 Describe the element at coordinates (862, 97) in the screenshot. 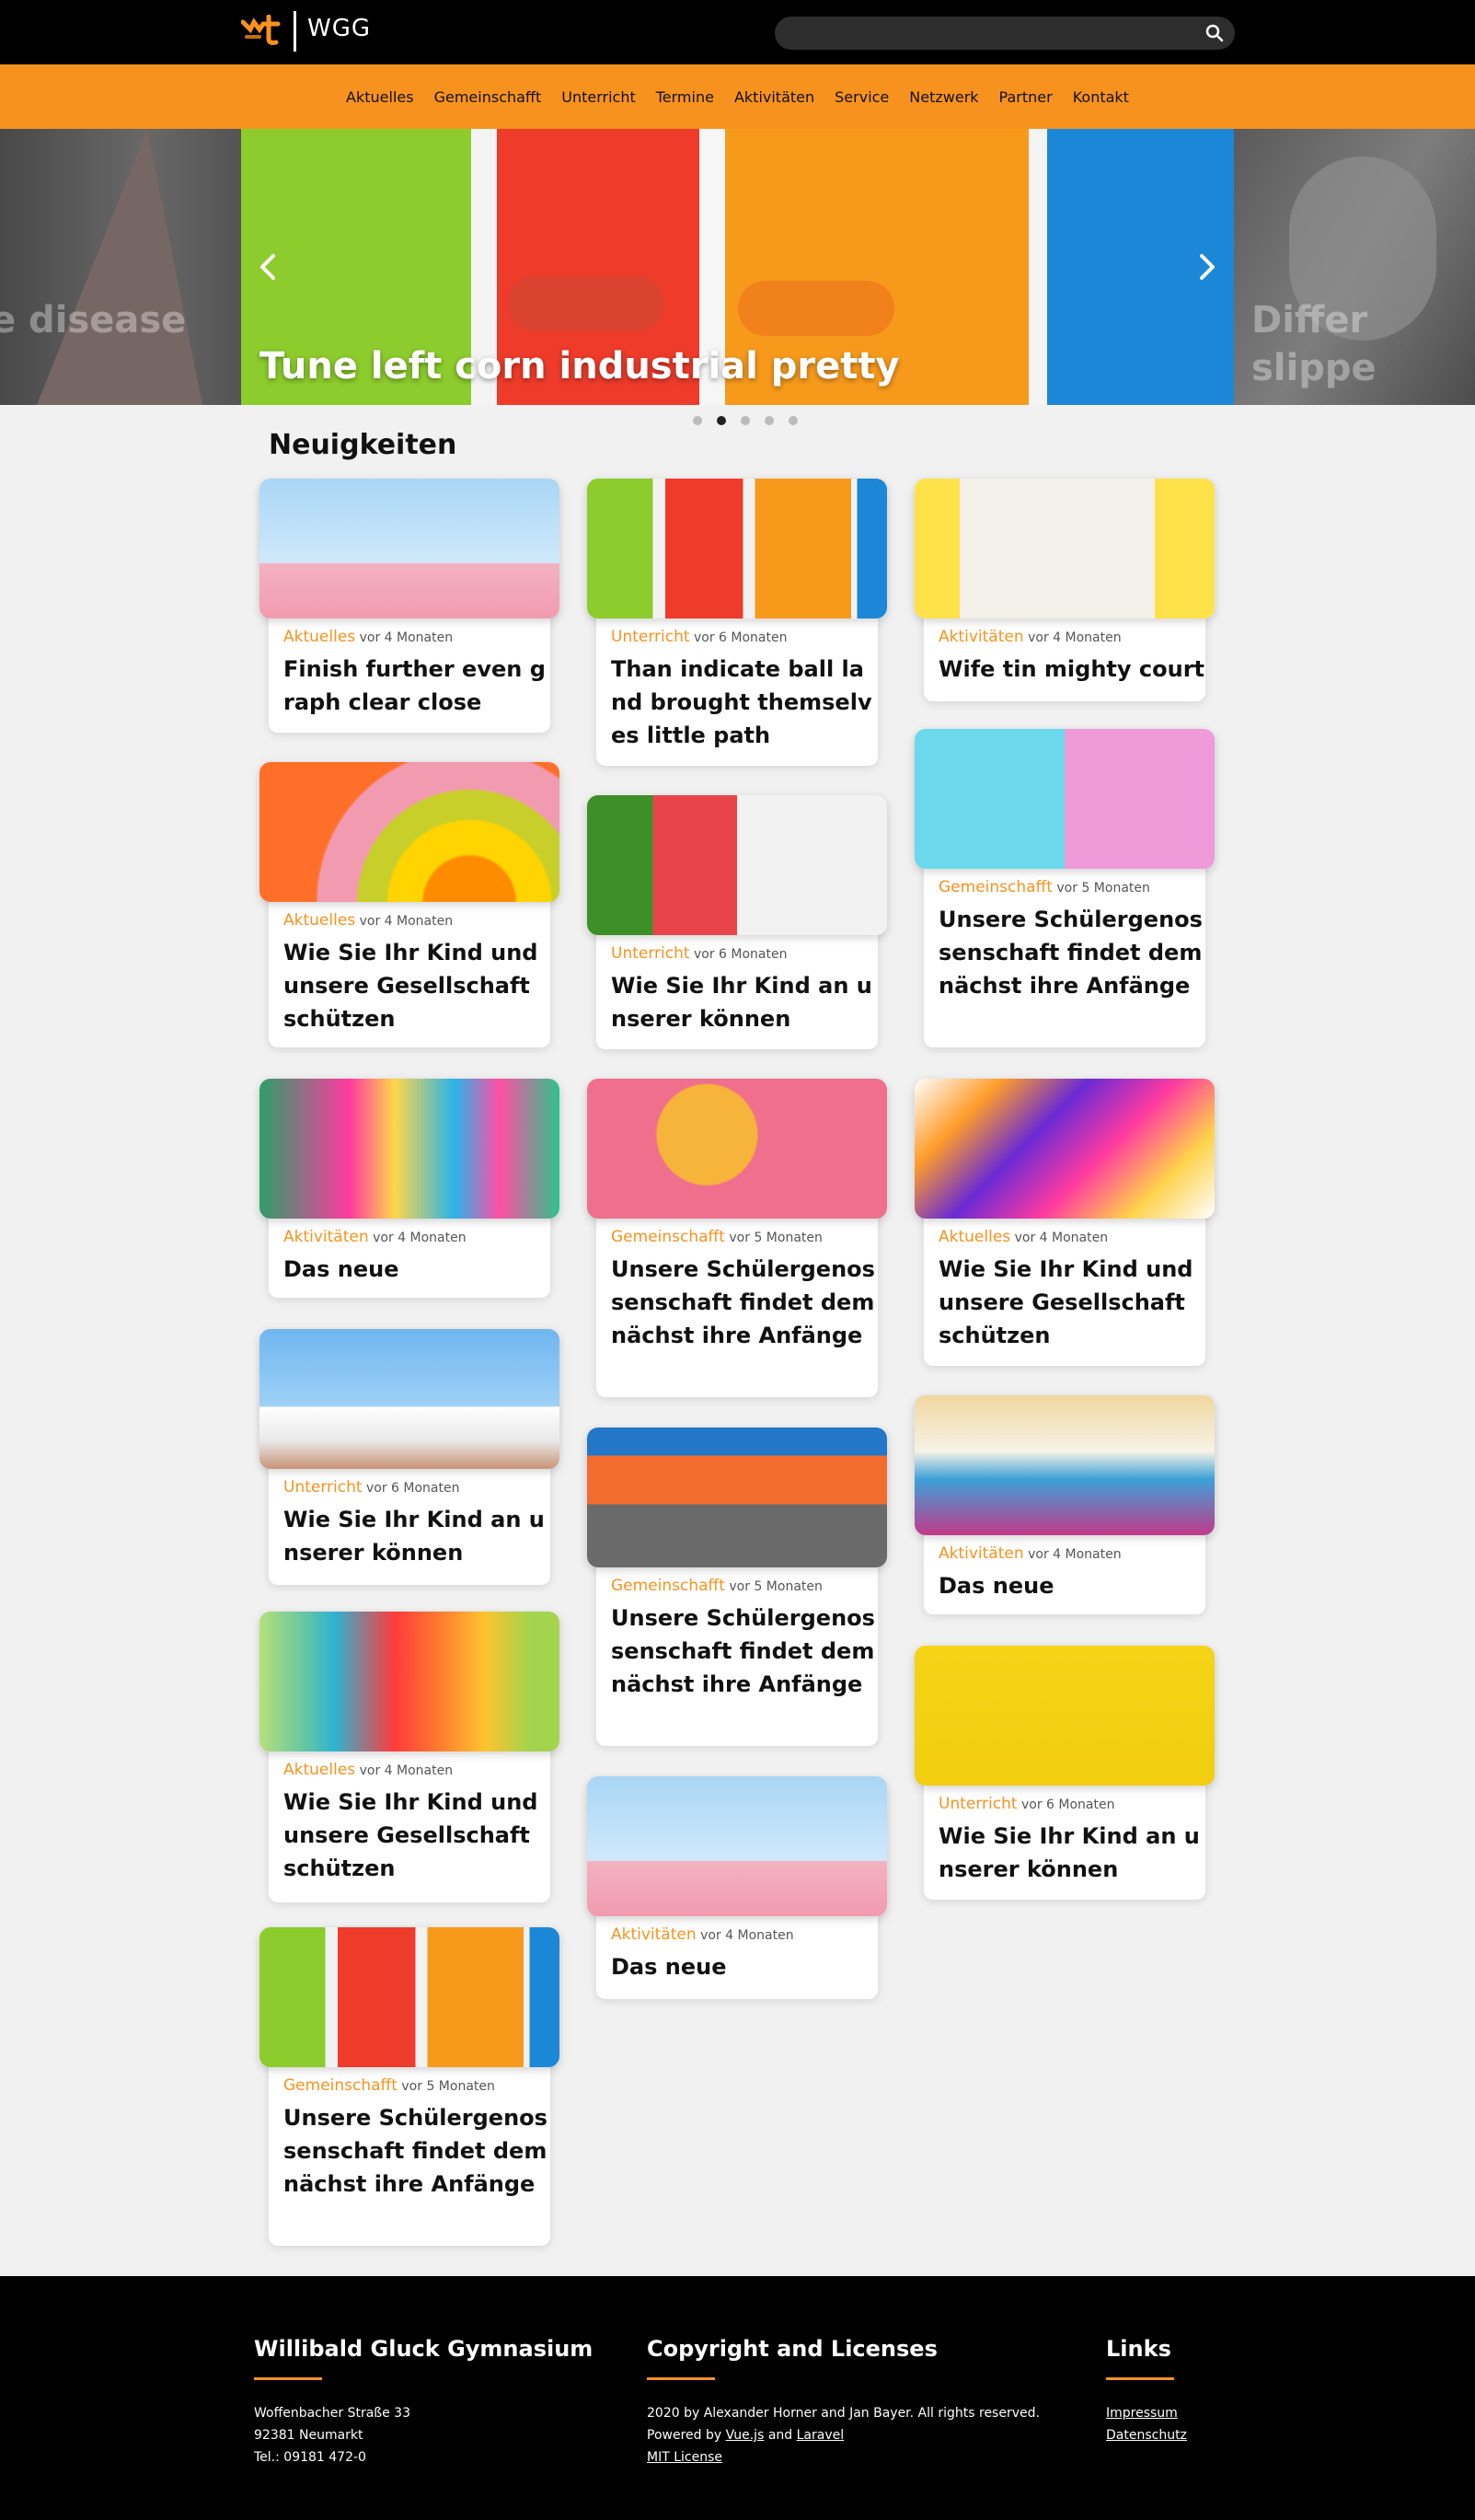

I see `nav-item-service: Service` at that location.